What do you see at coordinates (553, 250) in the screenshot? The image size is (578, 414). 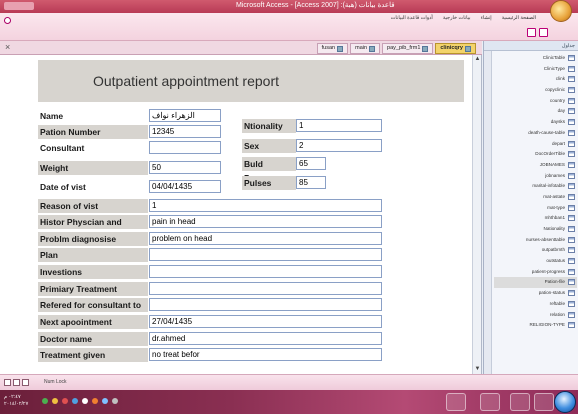 I see `nav-item-label: outpatbrnth` at bounding box center [553, 250].